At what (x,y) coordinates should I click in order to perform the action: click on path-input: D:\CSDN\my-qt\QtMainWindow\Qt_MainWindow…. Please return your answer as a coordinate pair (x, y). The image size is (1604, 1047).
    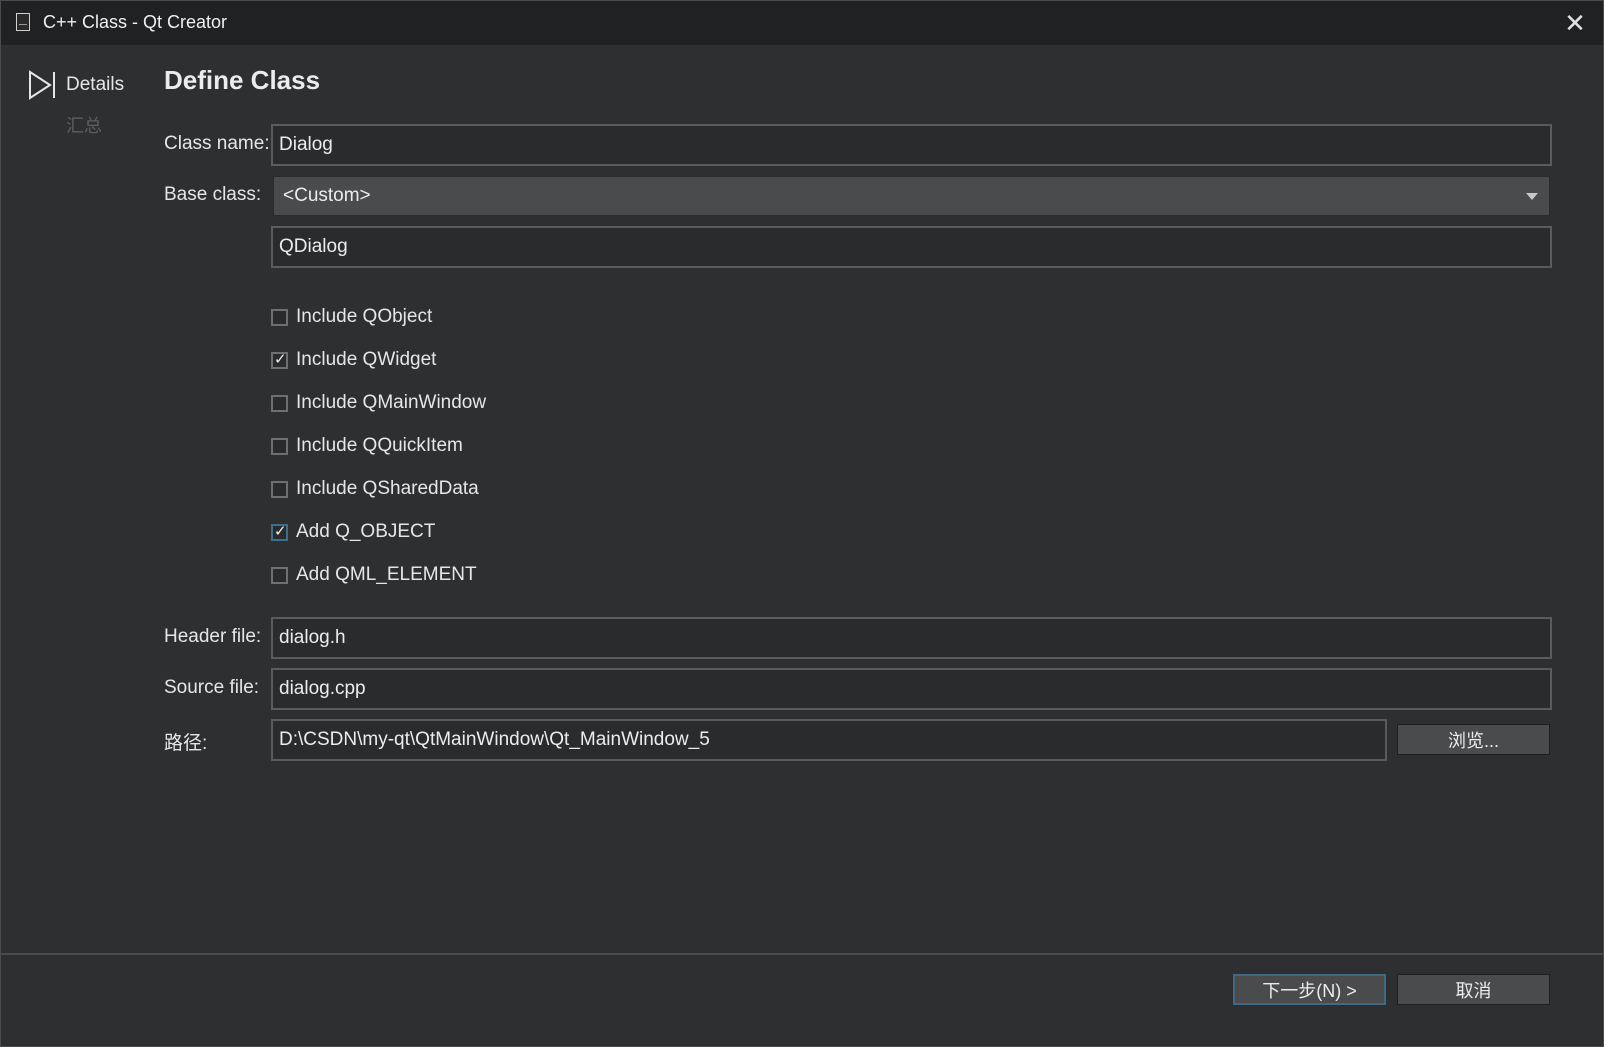
    Looking at the image, I should click on (829, 740).